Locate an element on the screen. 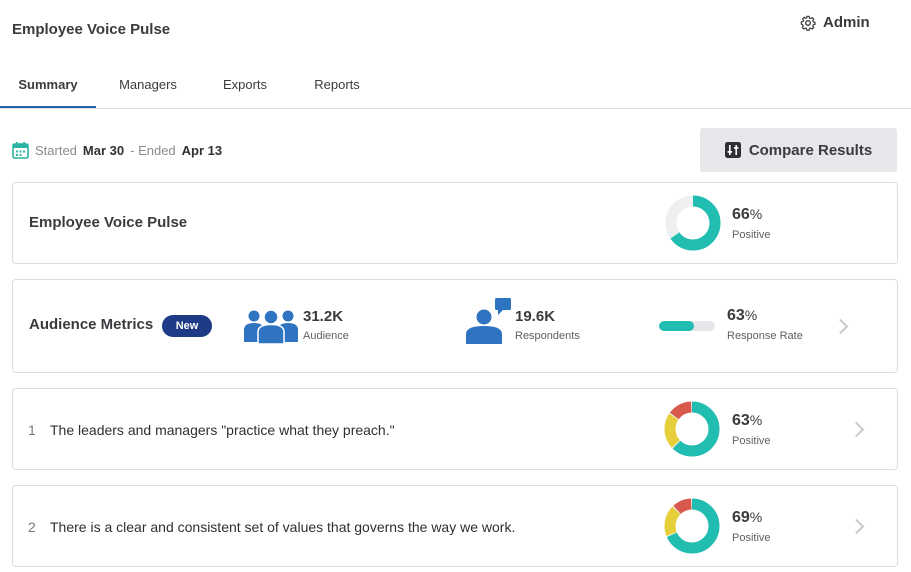 The width and height of the screenshot is (911, 572). response-rate-bar is located at coordinates (687, 326).